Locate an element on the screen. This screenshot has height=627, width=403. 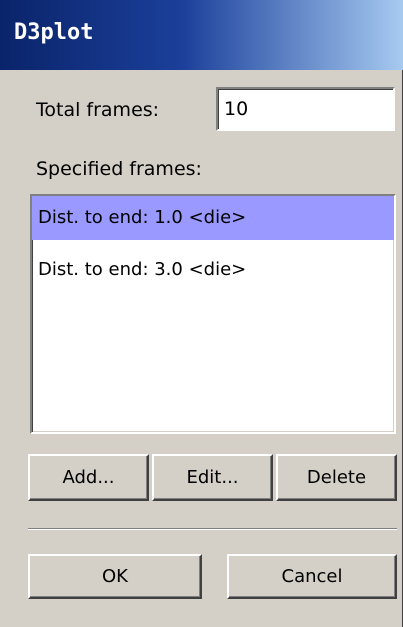
delete-button: Delete is located at coordinates (336, 477).